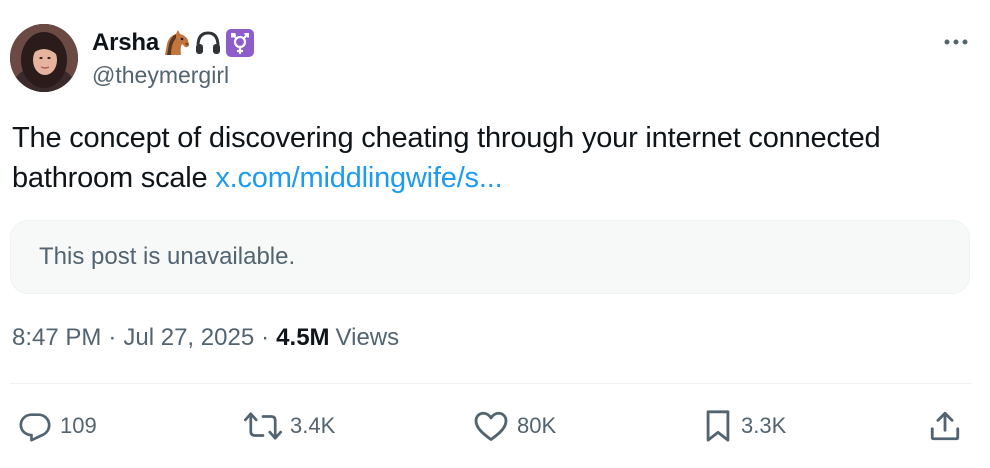  I want to click on avatar-image, so click(44, 58).